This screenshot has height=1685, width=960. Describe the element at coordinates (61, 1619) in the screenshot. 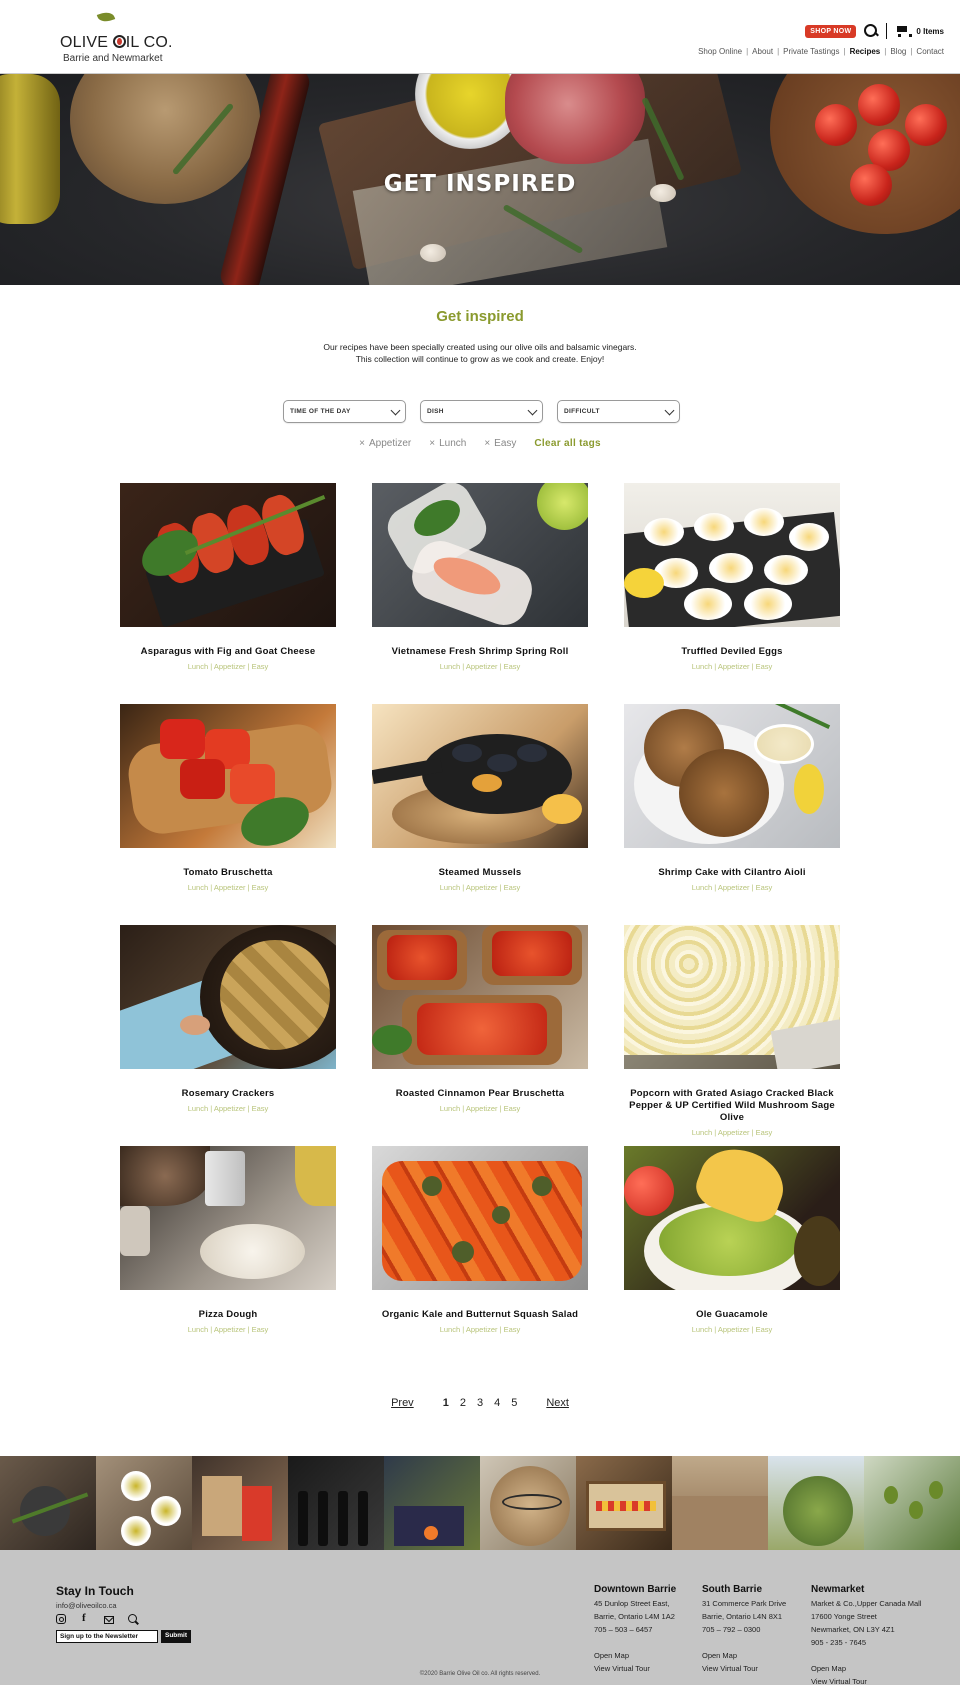

I see `instagram-icon` at that location.